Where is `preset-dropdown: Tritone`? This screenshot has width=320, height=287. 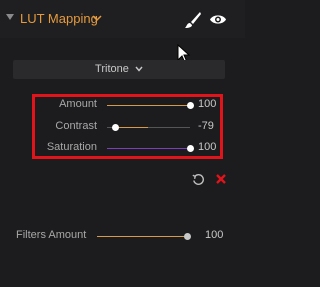 preset-dropdown: Tritone is located at coordinates (119, 69).